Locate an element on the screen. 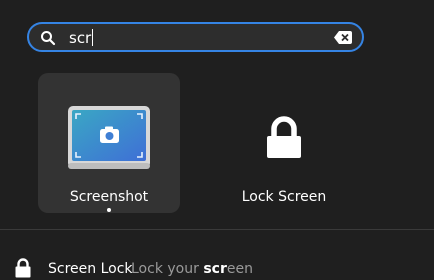  result-description-suffix: een is located at coordinates (239, 269).